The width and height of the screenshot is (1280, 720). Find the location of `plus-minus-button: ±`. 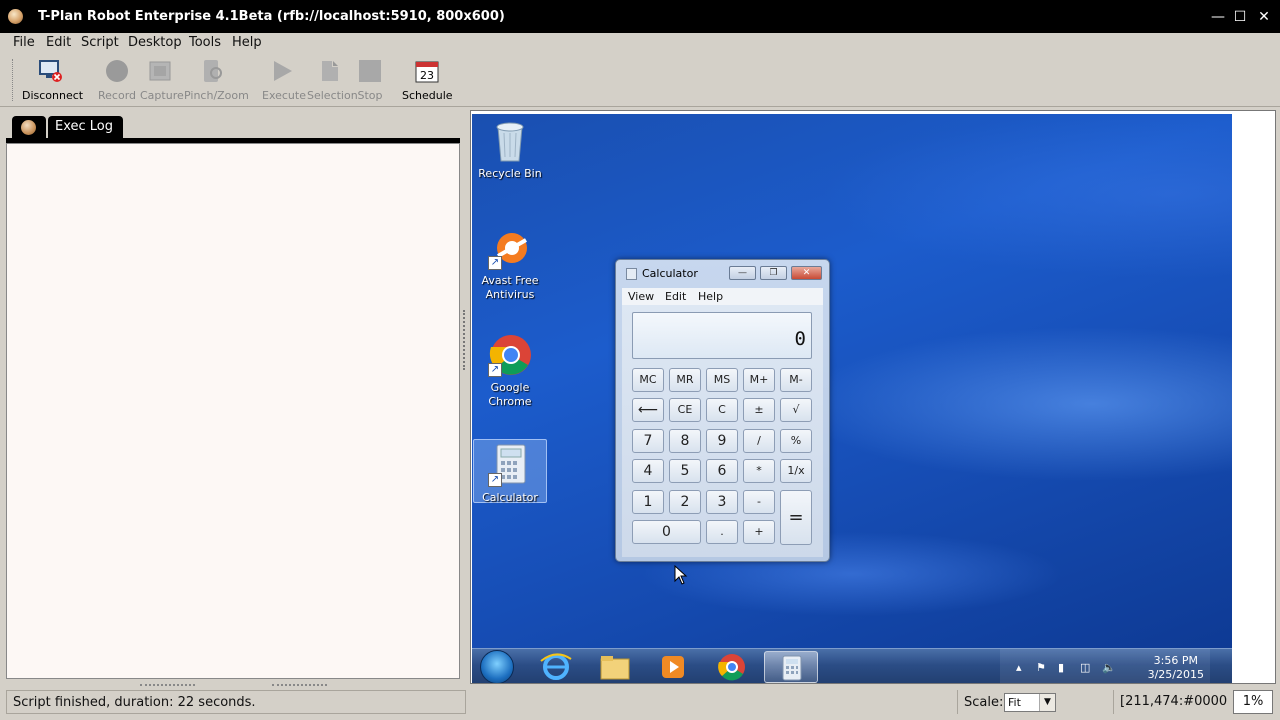

plus-minus-button: ± is located at coordinates (759, 410).